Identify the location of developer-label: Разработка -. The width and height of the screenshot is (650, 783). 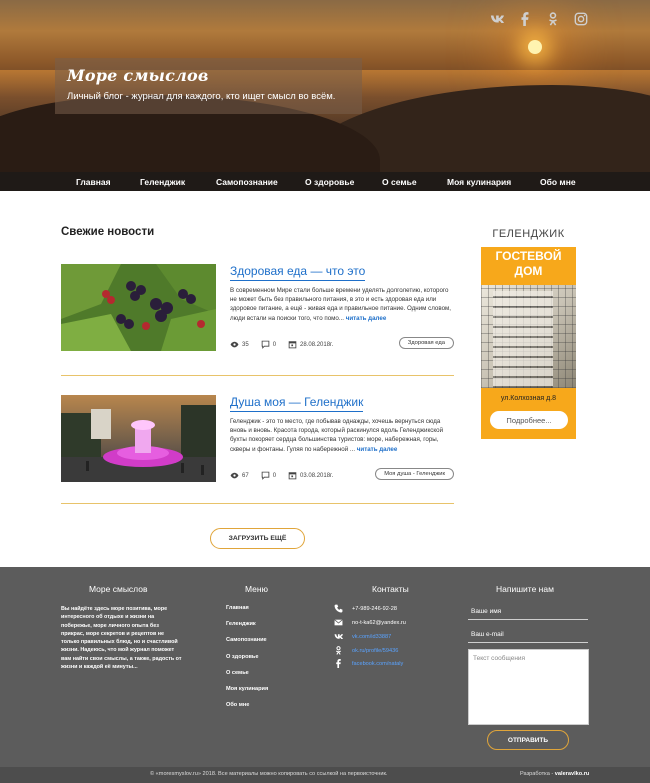
(537, 774).